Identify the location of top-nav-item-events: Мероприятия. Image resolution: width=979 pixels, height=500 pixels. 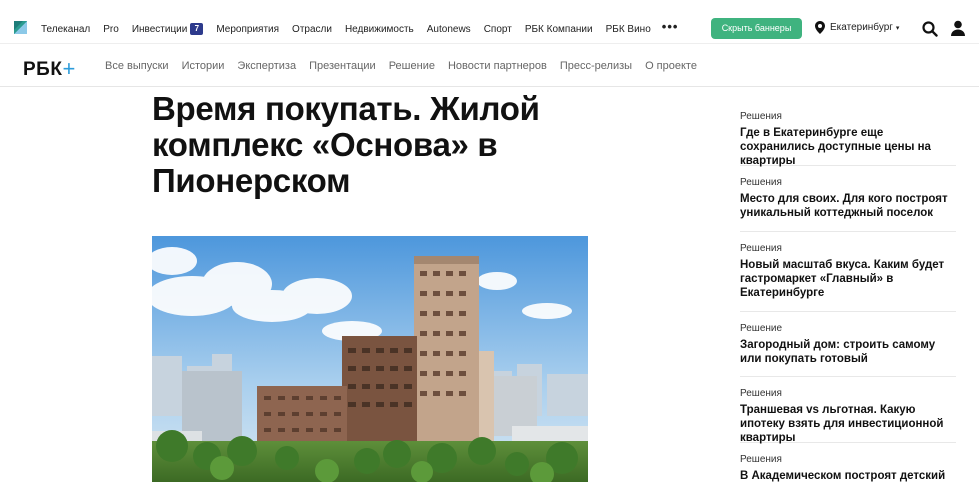
(247, 29).